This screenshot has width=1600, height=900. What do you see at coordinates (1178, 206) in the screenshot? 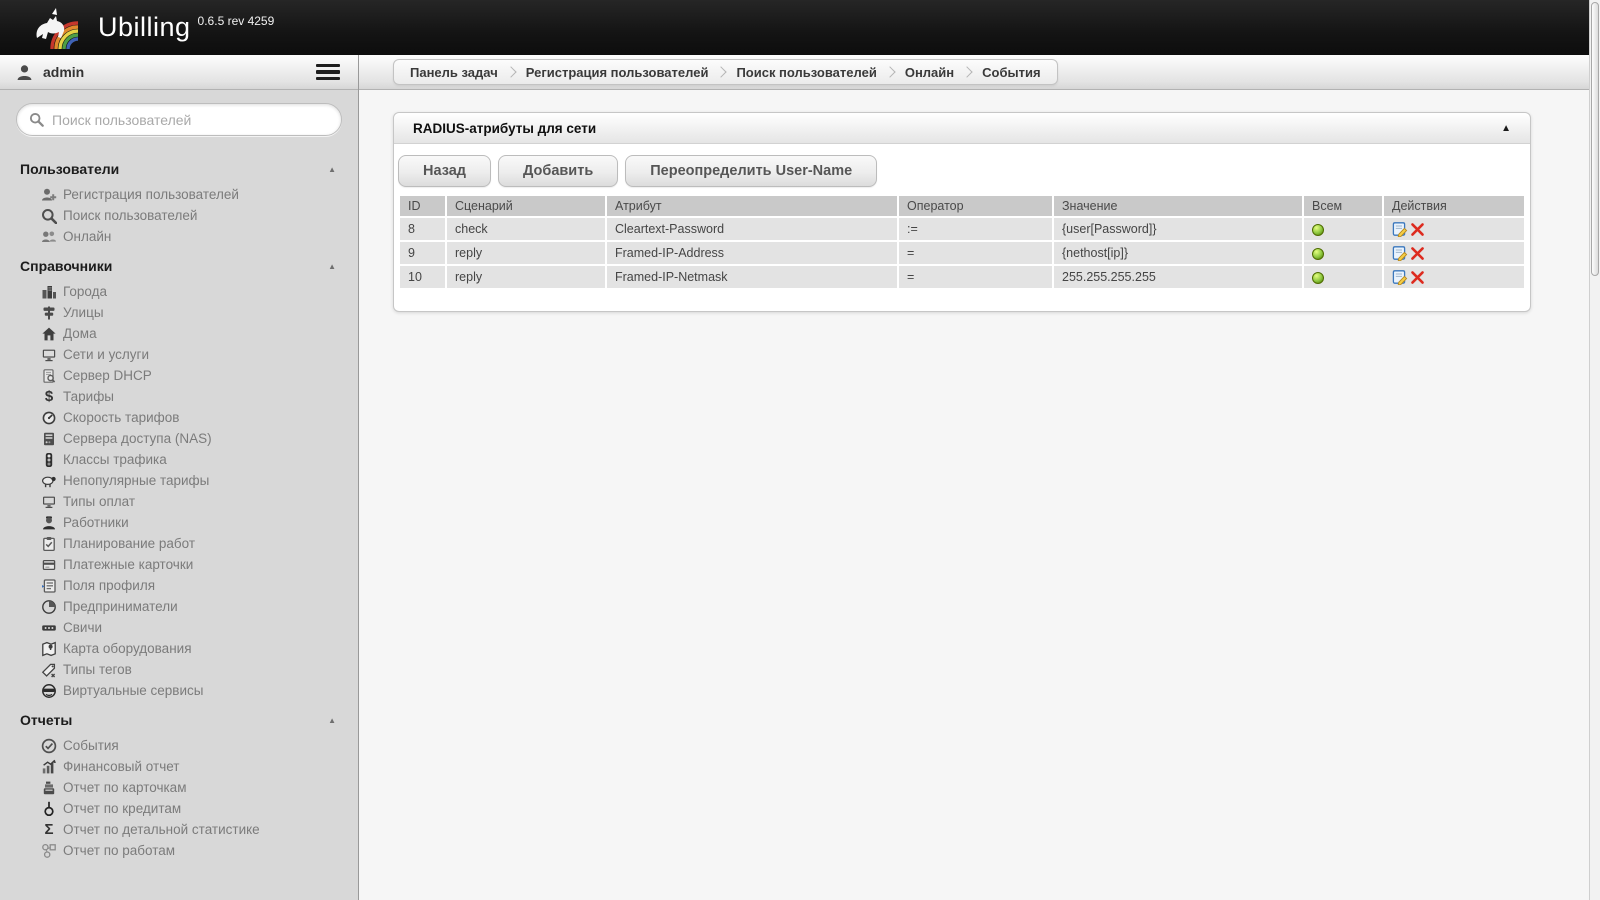
I see `column-header: Значение` at bounding box center [1178, 206].